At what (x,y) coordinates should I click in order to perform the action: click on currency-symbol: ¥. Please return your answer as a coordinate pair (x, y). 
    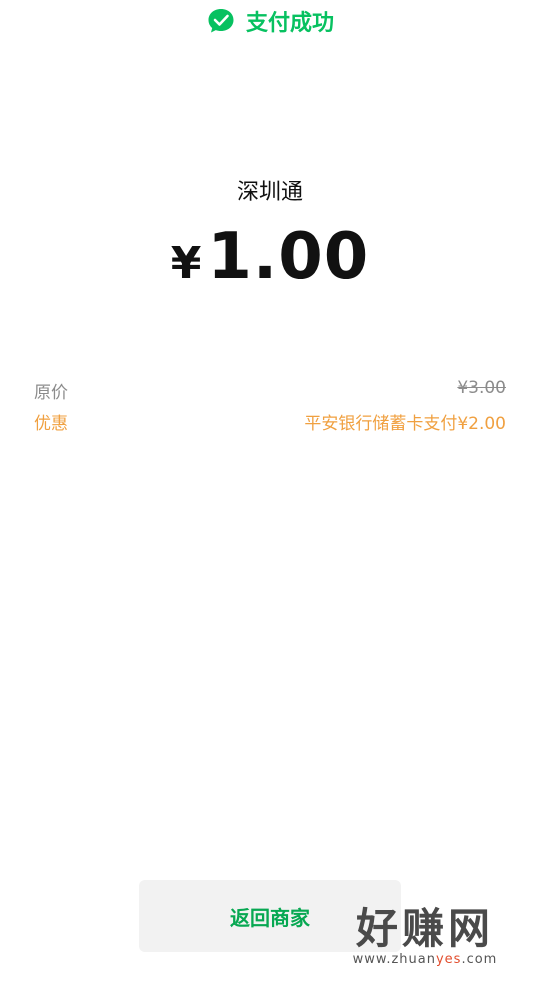
    Looking at the image, I should click on (186, 263).